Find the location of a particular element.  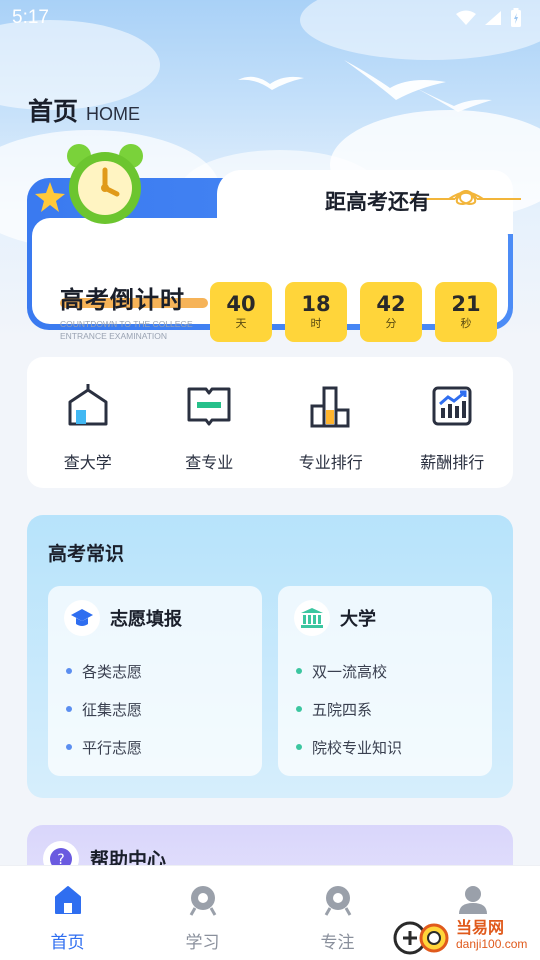

ribbon-decoration-icon is located at coordinates (484, 197).